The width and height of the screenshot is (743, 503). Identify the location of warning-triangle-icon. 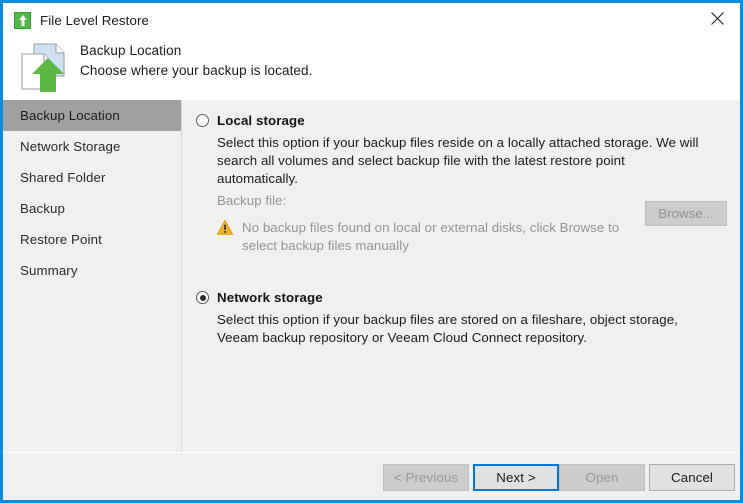
(225, 227).